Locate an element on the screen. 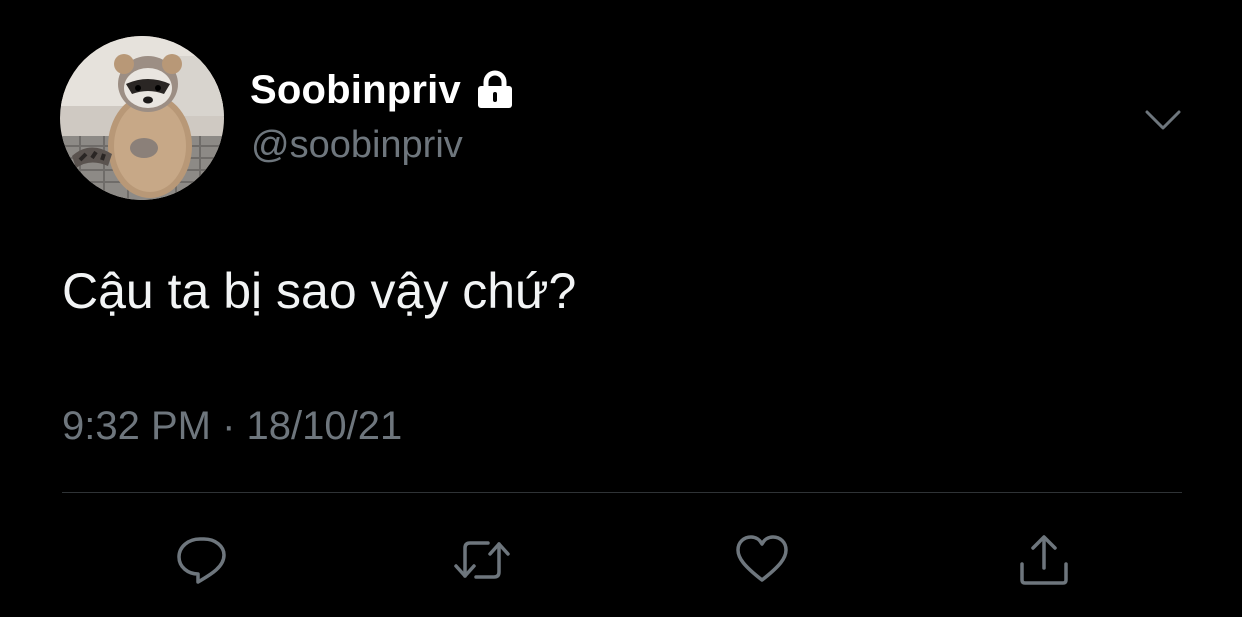 The height and width of the screenshot is (617, 1242). retweet-icon is located at coordinates (482, 560).